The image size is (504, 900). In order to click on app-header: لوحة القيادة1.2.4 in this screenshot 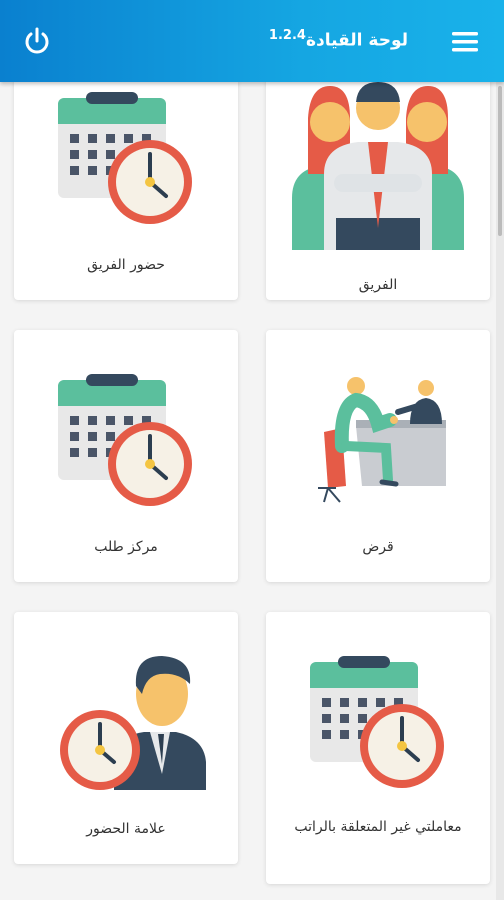, I will do `click(252, 41)`.